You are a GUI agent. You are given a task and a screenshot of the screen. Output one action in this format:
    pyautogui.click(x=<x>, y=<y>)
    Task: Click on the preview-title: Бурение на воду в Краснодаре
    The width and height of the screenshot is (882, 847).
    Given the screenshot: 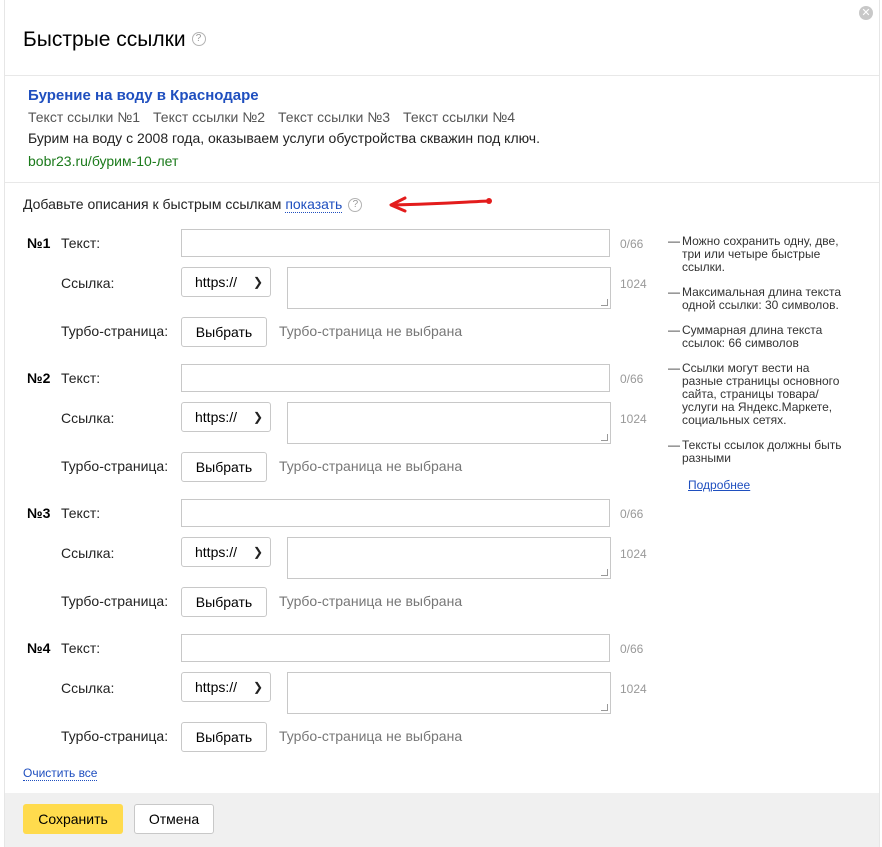 What is the action you would take?
    pyautogui.click(x=143, y=95)
    